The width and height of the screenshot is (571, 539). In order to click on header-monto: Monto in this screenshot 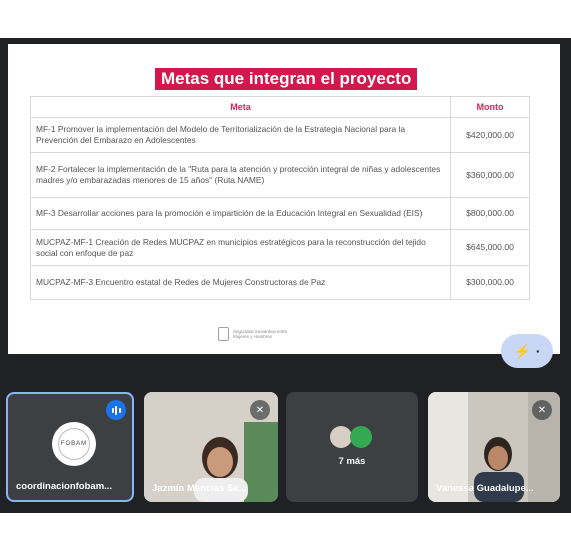, I will do `click(490, 107)`.